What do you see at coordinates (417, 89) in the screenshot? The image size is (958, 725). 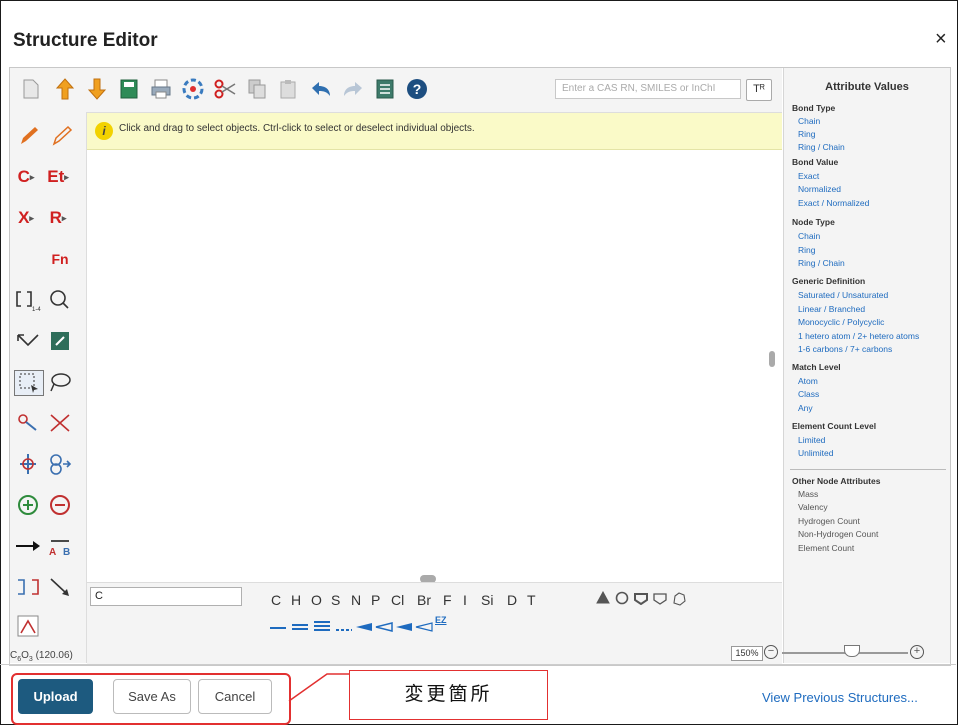 I see `help-icon: ?` at bounding box center [417, 89].